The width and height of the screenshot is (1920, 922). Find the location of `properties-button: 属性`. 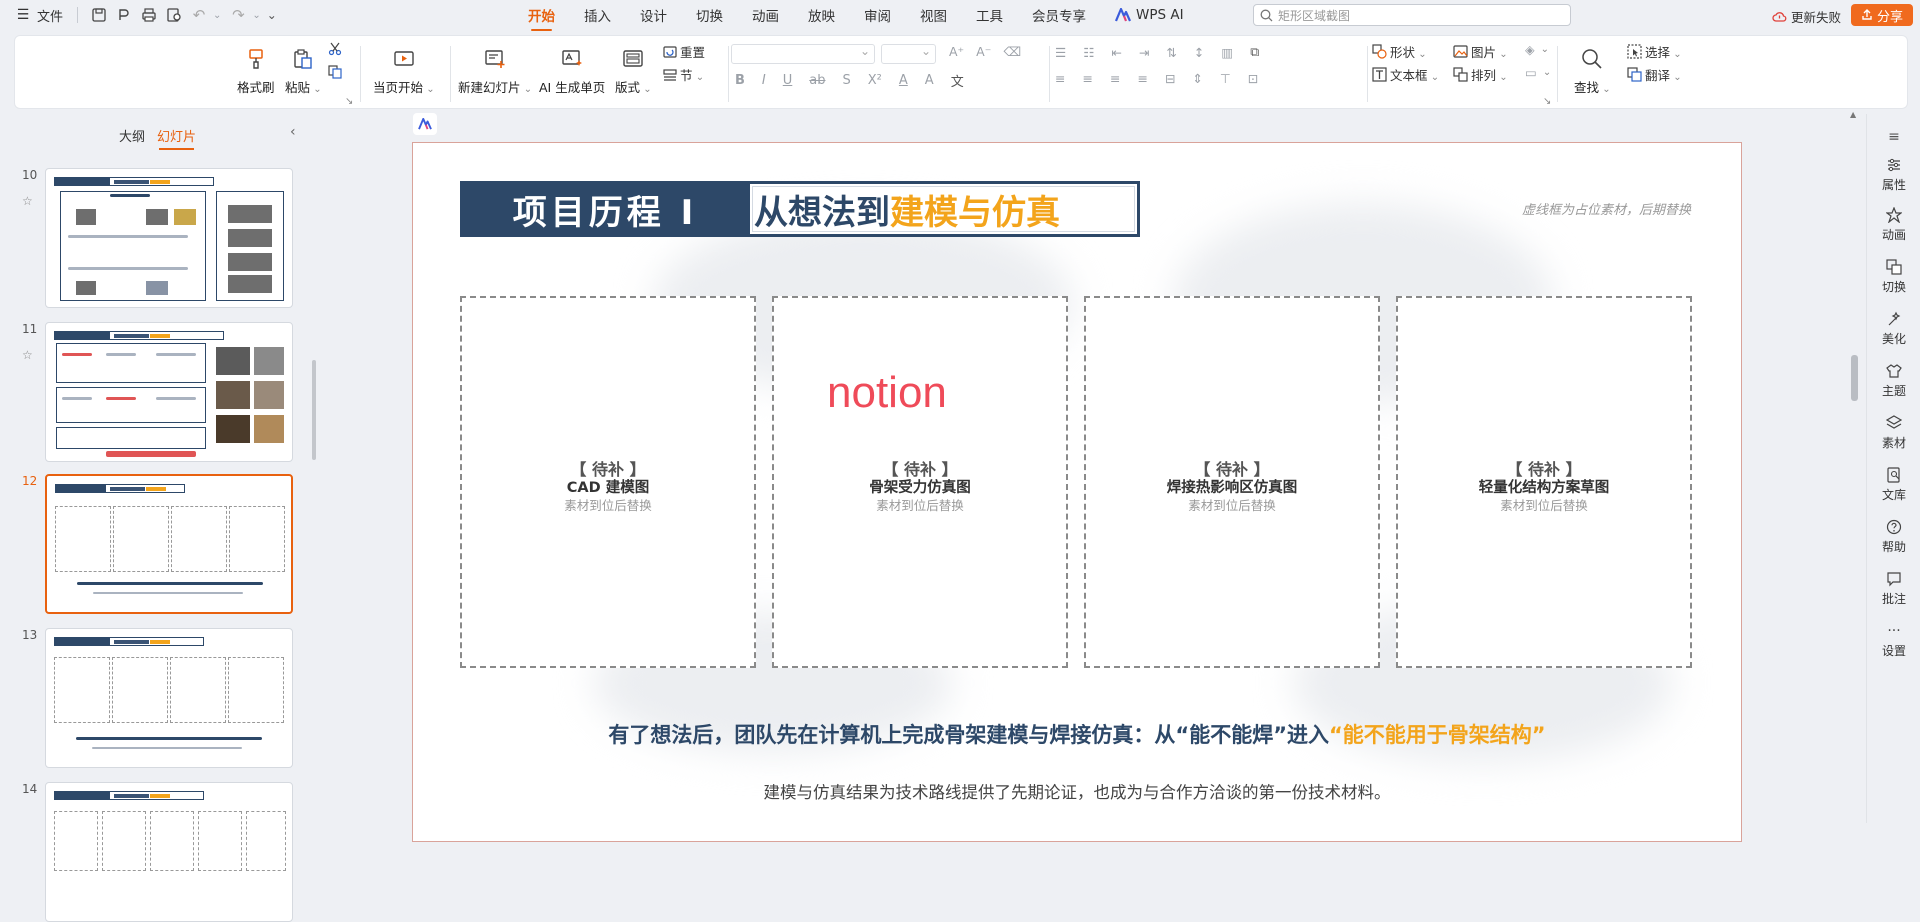

properties-button: 属性 is located at coordinates (1893, 174).